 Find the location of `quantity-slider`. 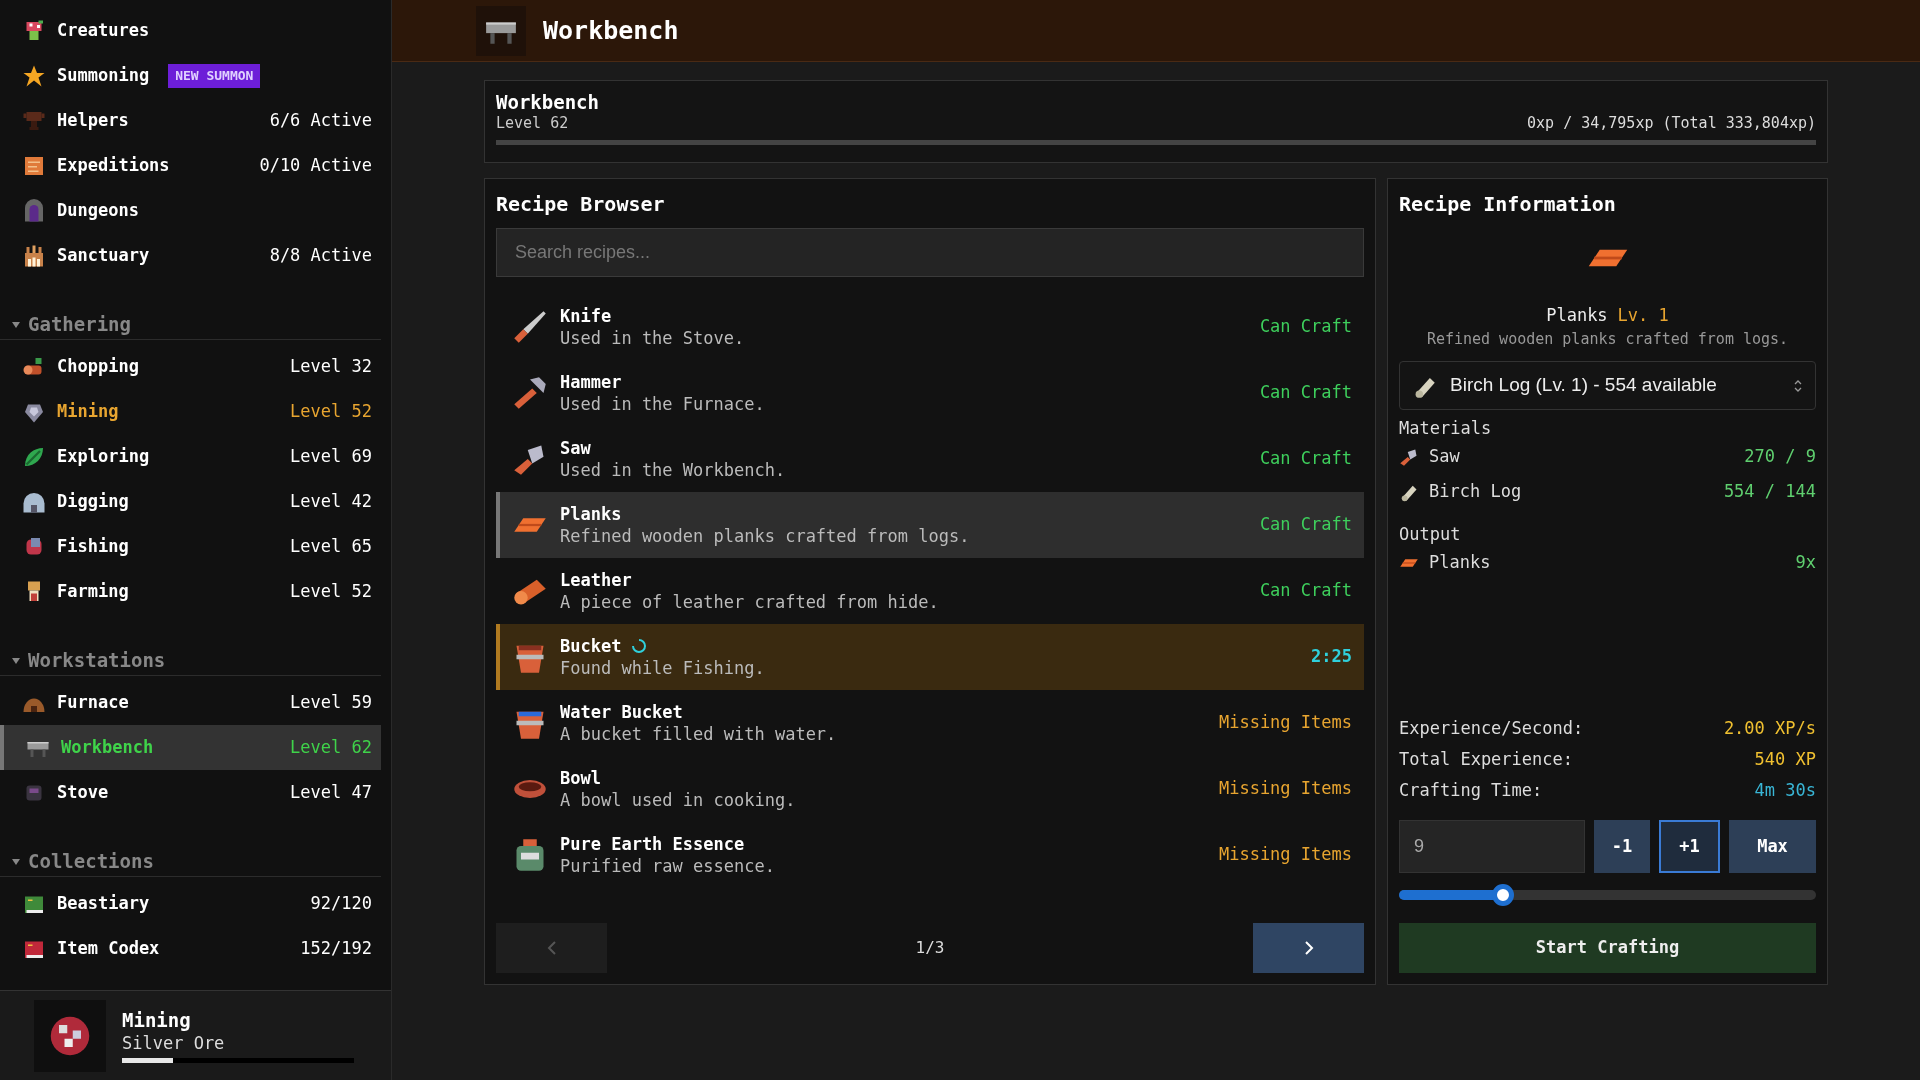

quantity-slider is located at coordinates (1607, 895).